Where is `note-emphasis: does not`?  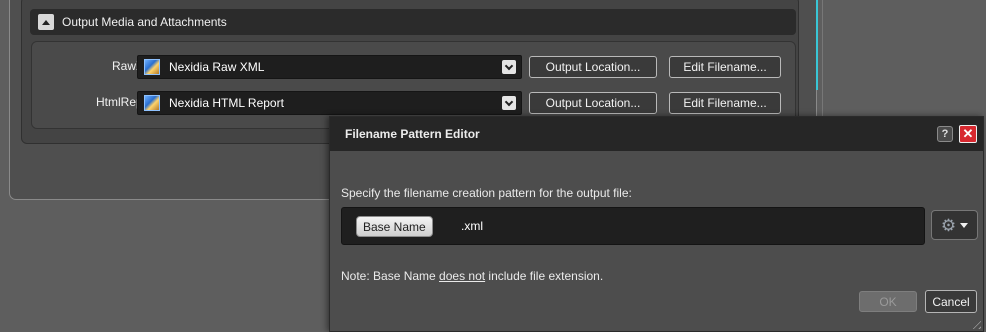
note-emphasis: does not is located at coordinates (462, 276).